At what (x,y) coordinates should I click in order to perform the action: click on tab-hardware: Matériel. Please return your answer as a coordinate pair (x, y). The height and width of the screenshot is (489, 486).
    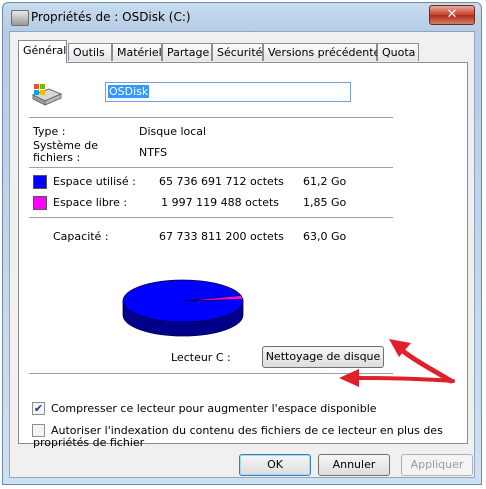
    Looking at the image, I should click on (137, 52).